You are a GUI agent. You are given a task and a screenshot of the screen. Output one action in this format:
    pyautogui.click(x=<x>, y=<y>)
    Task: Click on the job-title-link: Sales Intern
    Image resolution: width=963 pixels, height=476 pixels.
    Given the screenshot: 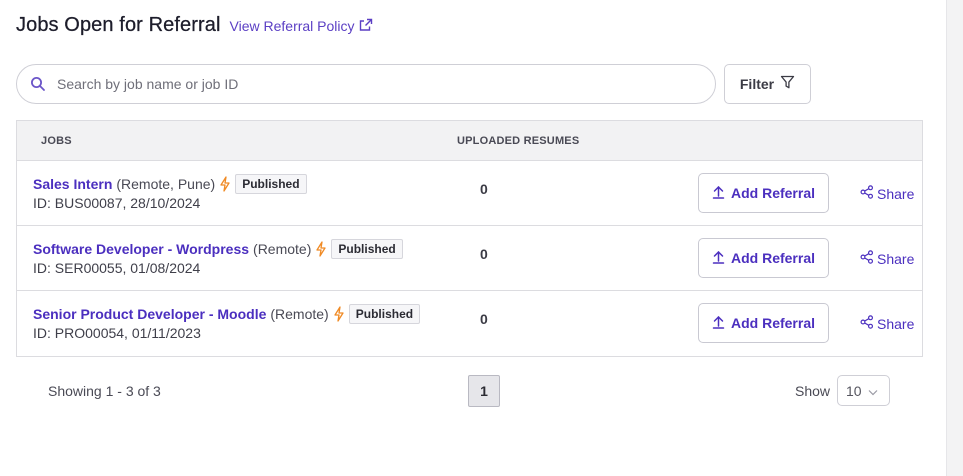 What is the action you would take?
    pyautogui.click(x=72, y=184)
    